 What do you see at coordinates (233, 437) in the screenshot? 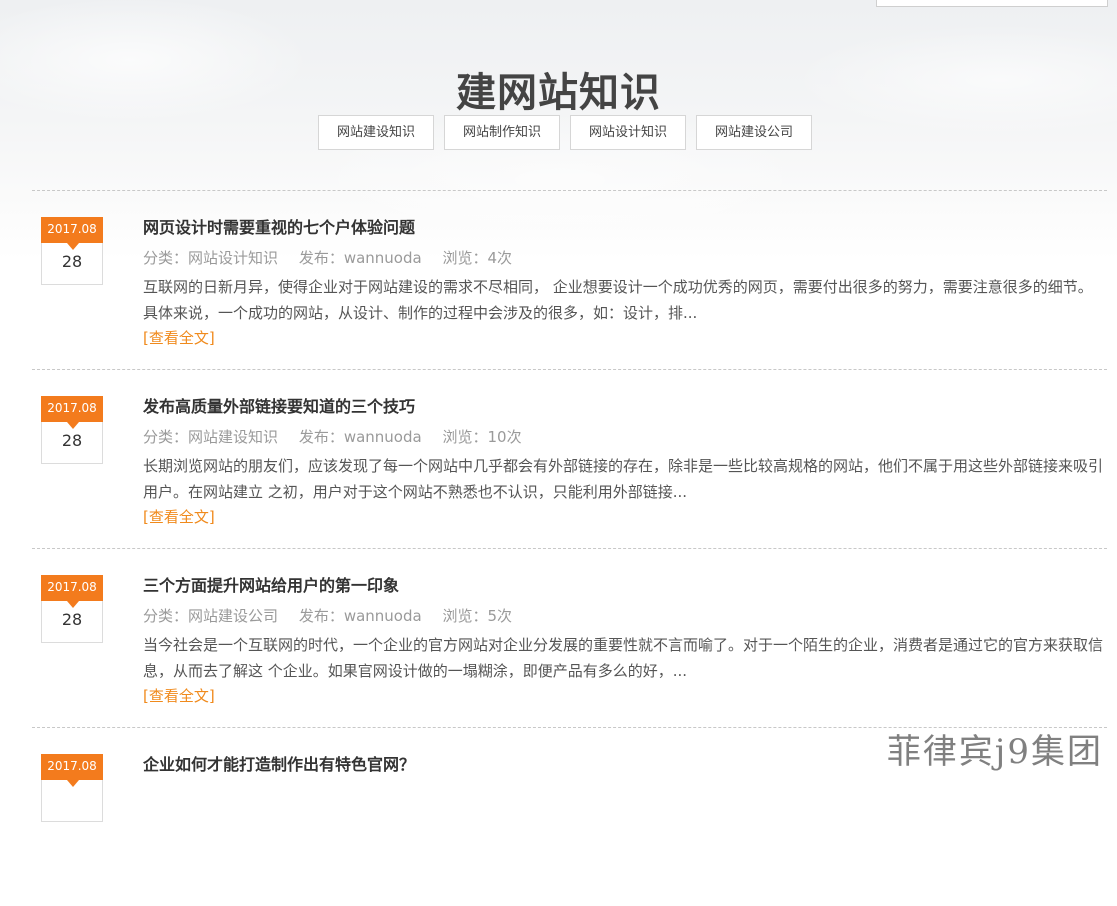
I see `meta-category-value: 网站建设知识` at bounding box center [233, 437].